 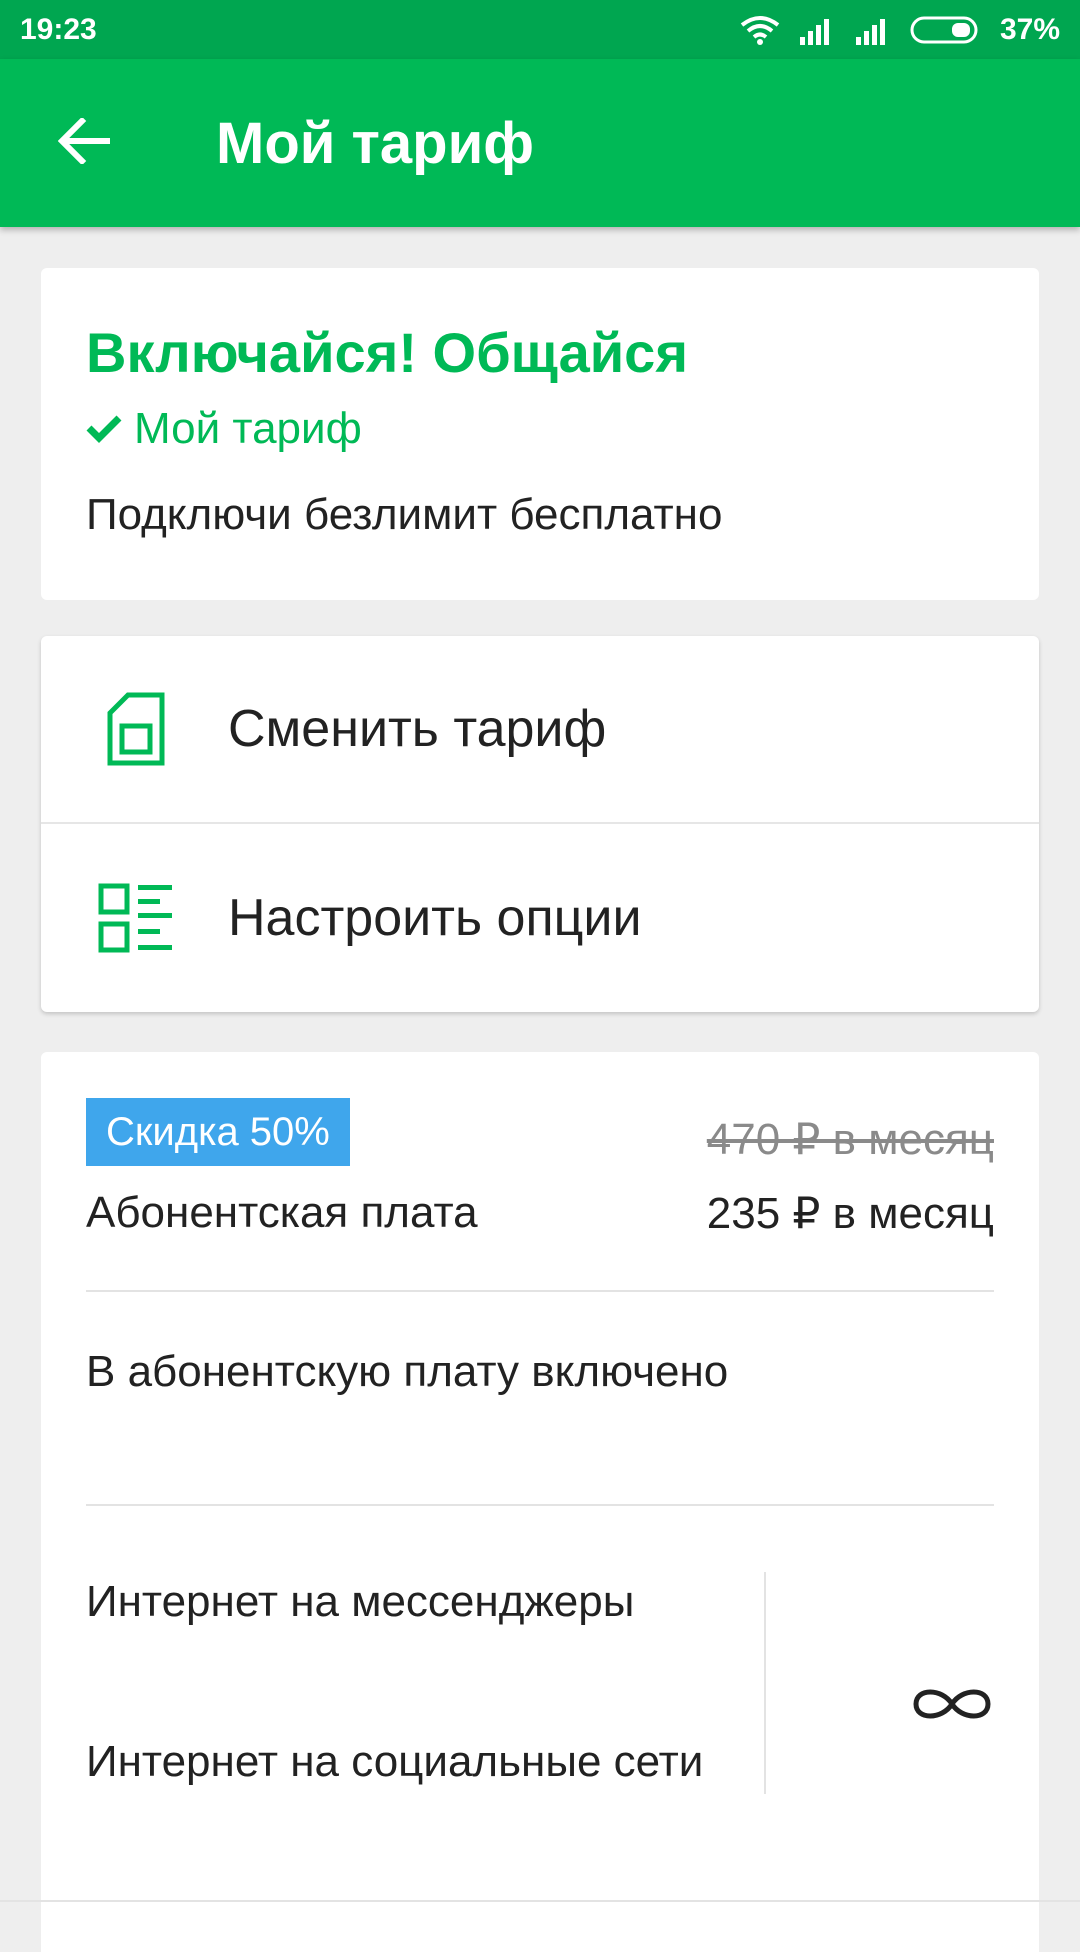 I want to click on check-icon, so click(x=104, y=429).